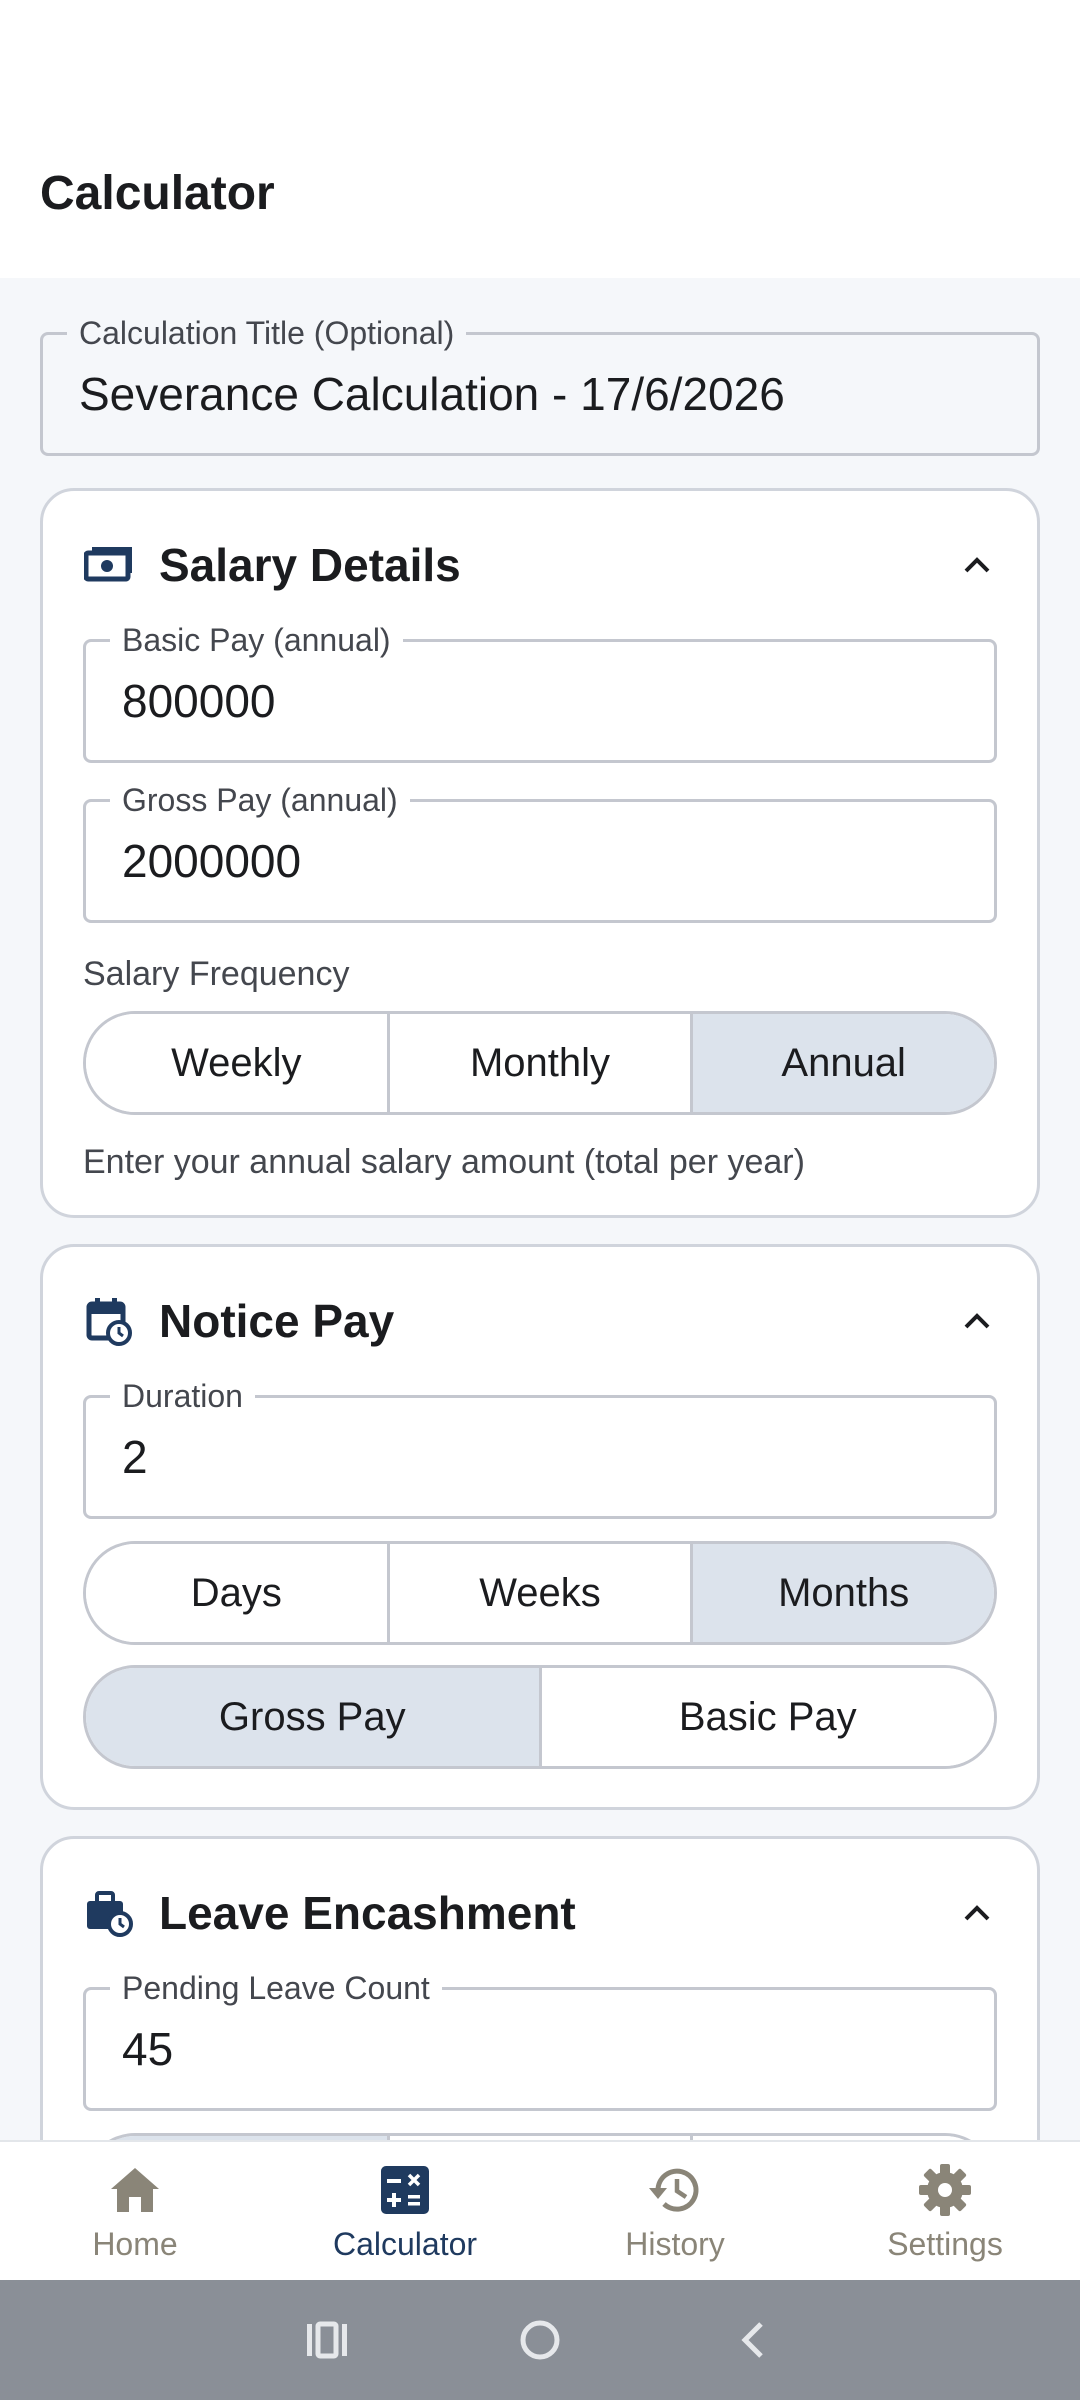  I want to click on money-icon, so click(109, 565).